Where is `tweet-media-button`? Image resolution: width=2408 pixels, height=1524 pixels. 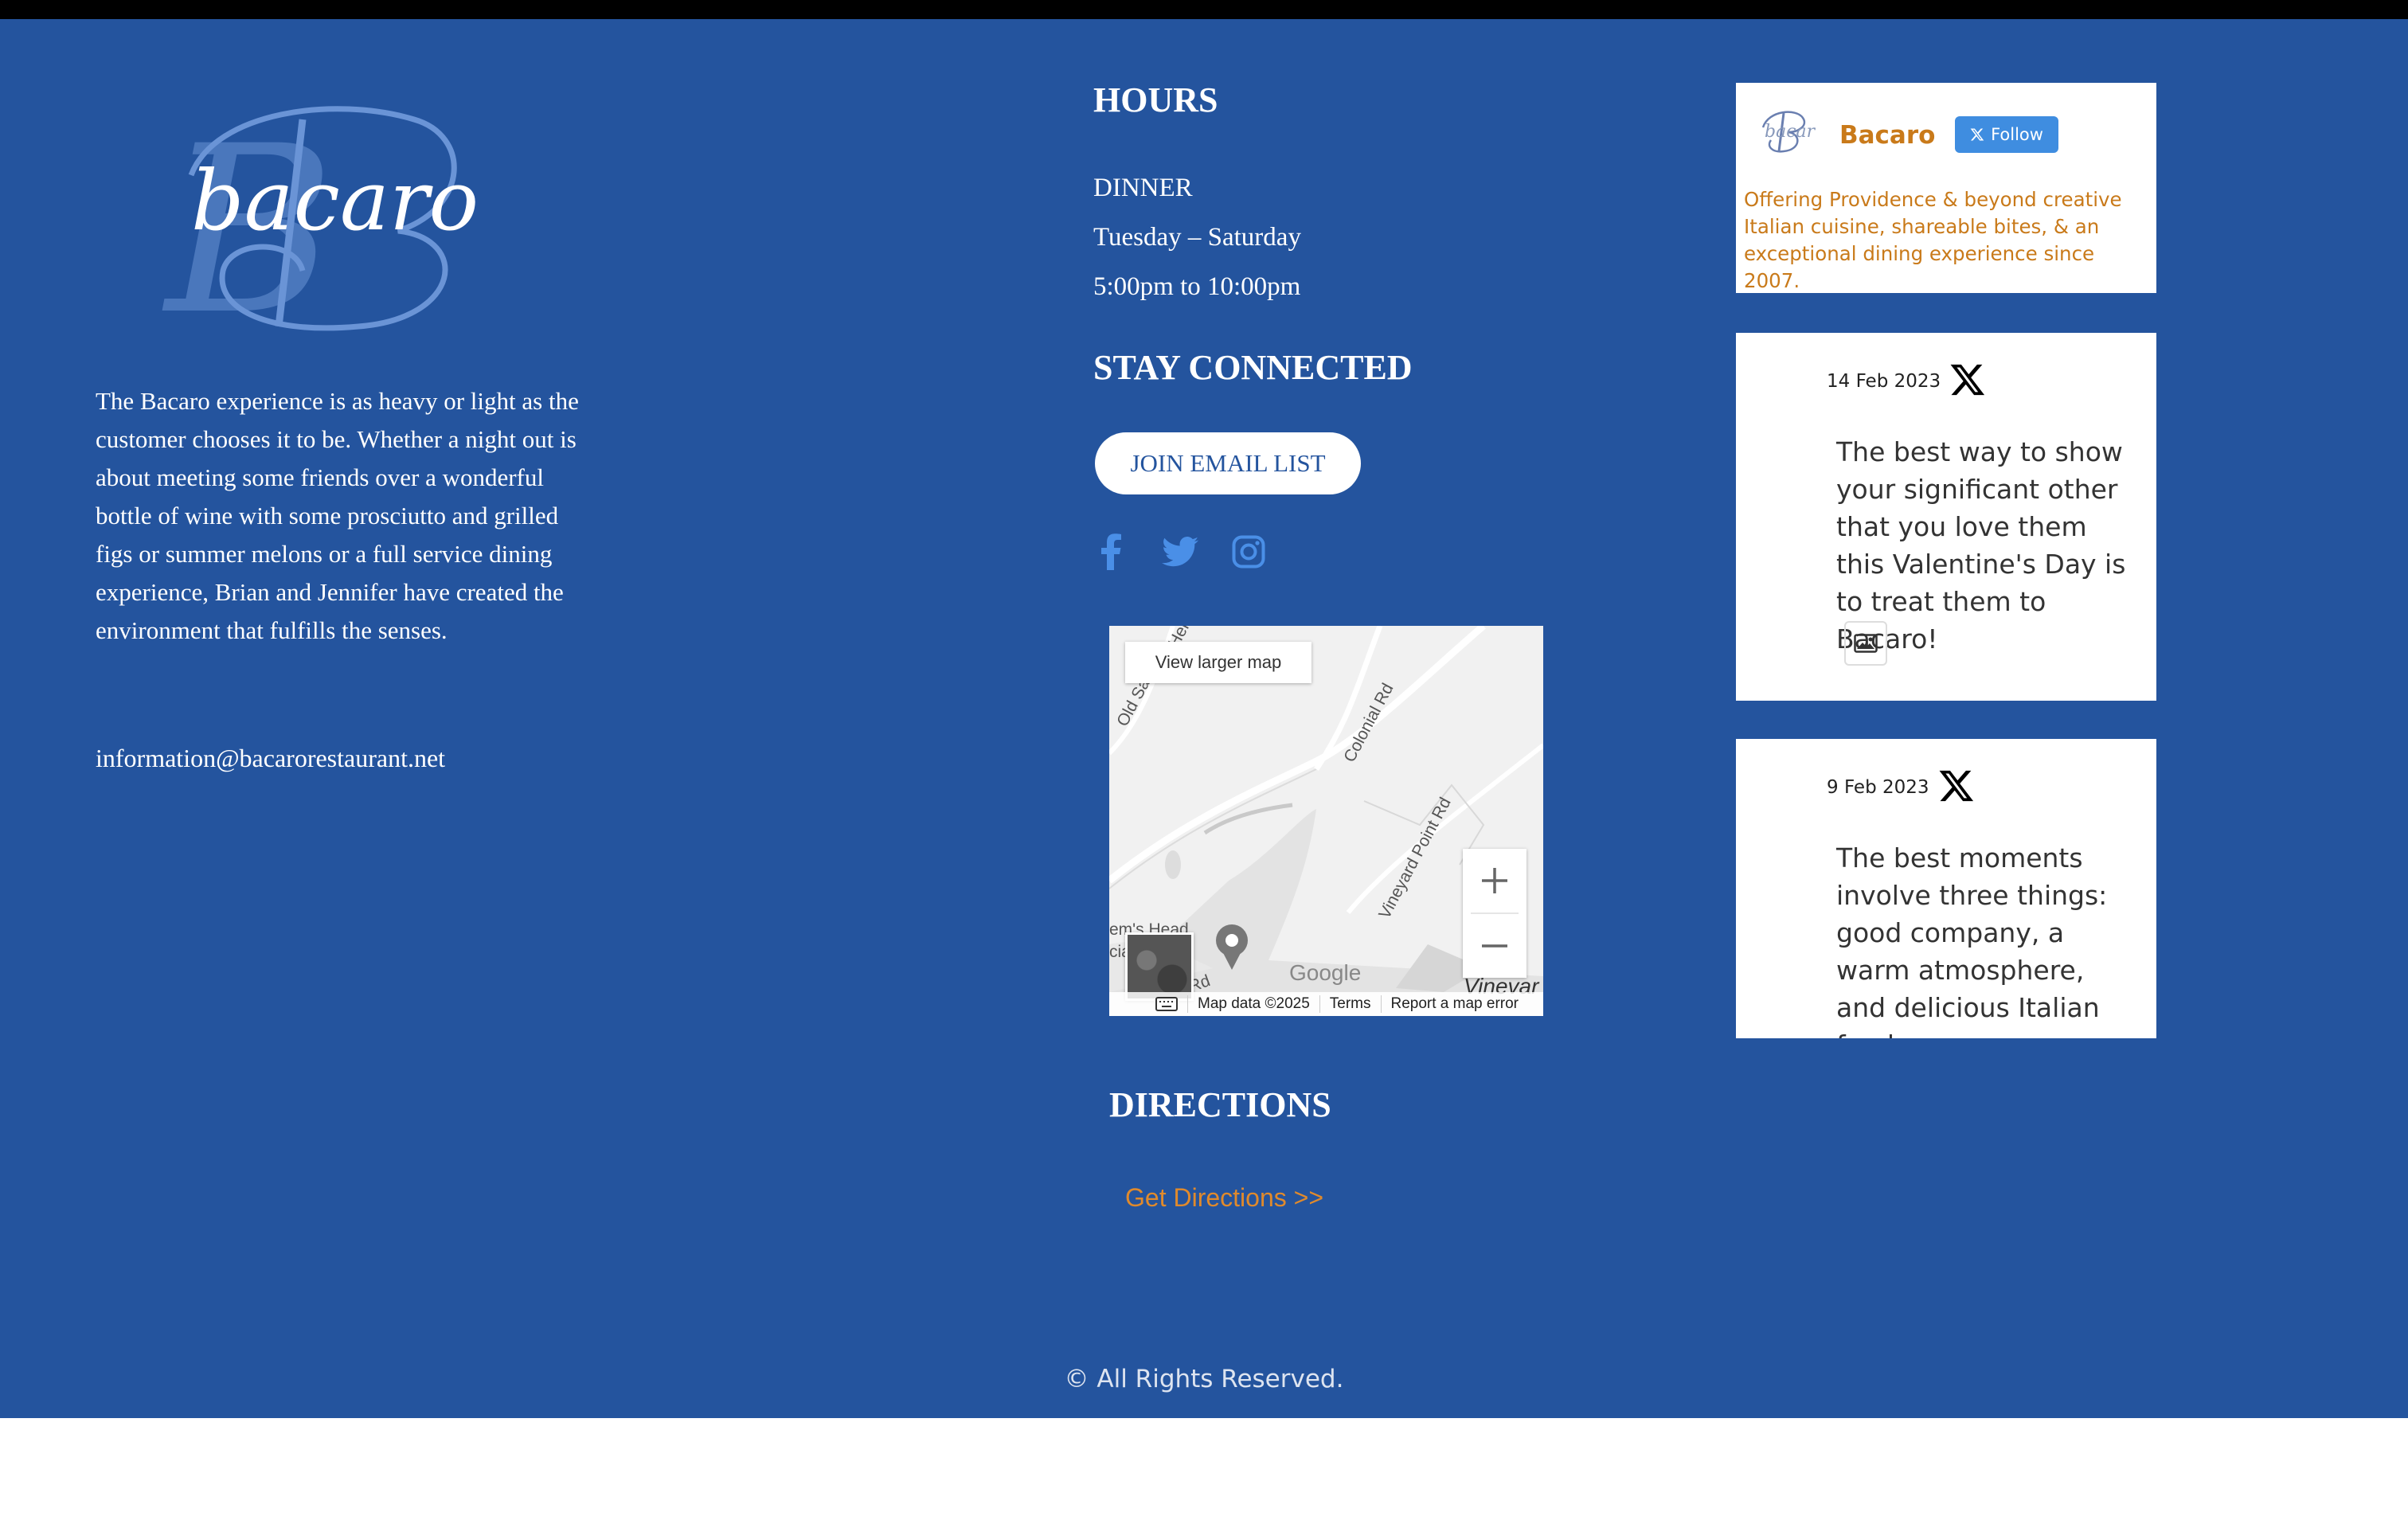
tweet-media-button is located at coordinates (1865, 643).